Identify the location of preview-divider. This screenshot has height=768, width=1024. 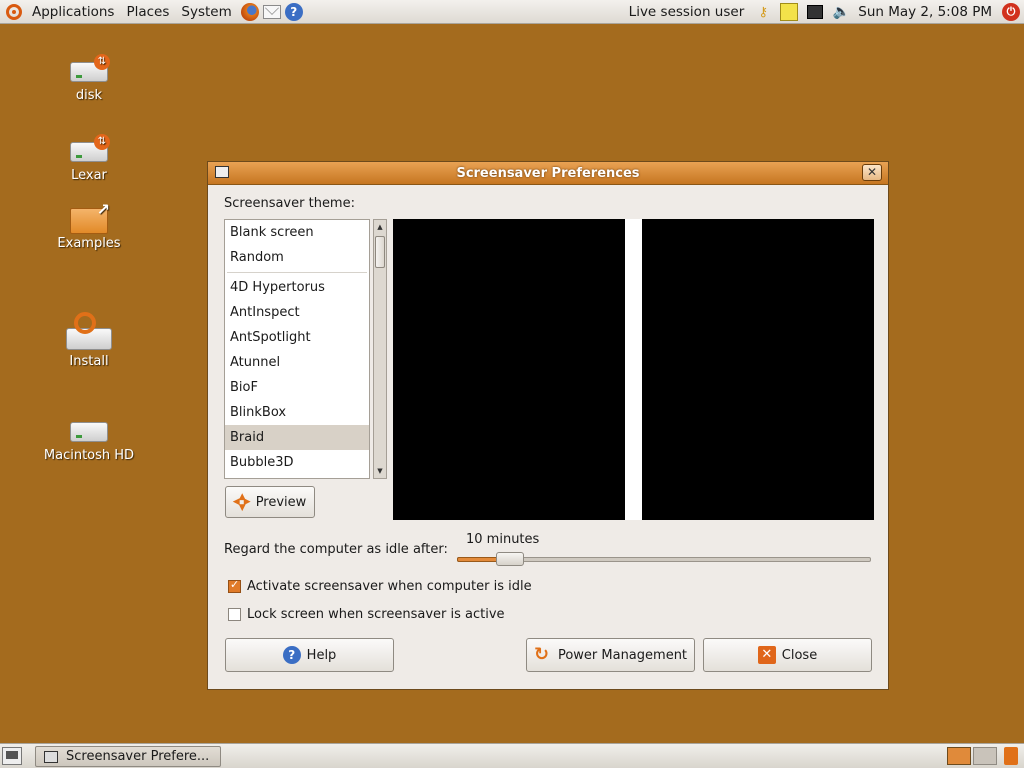
(633, 369).